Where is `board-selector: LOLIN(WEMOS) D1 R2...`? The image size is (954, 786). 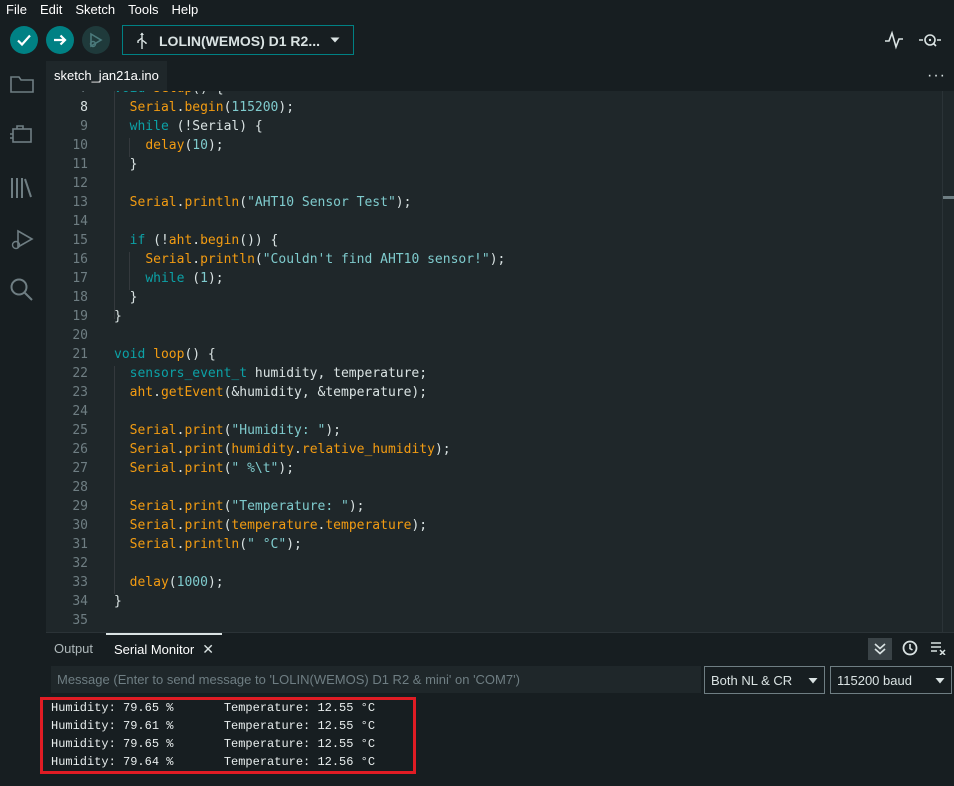
board-selector: LOLIN(WEMOS) D1 R2... is located at coordinates (238, 40).